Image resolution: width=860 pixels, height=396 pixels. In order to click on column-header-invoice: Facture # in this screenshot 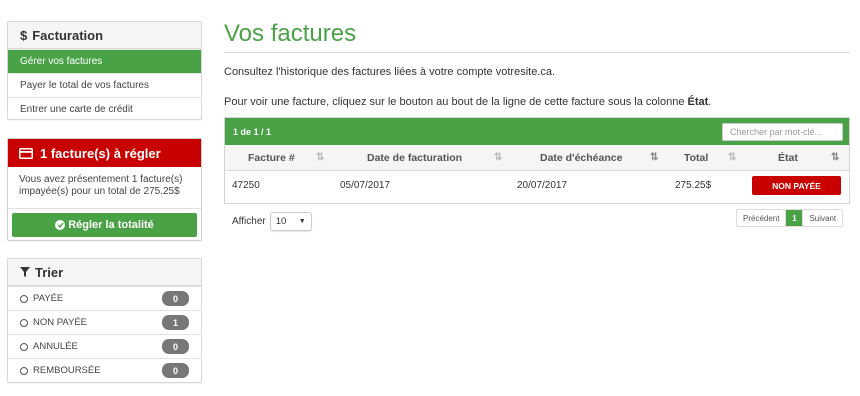, I will do `click(271, 158)`.